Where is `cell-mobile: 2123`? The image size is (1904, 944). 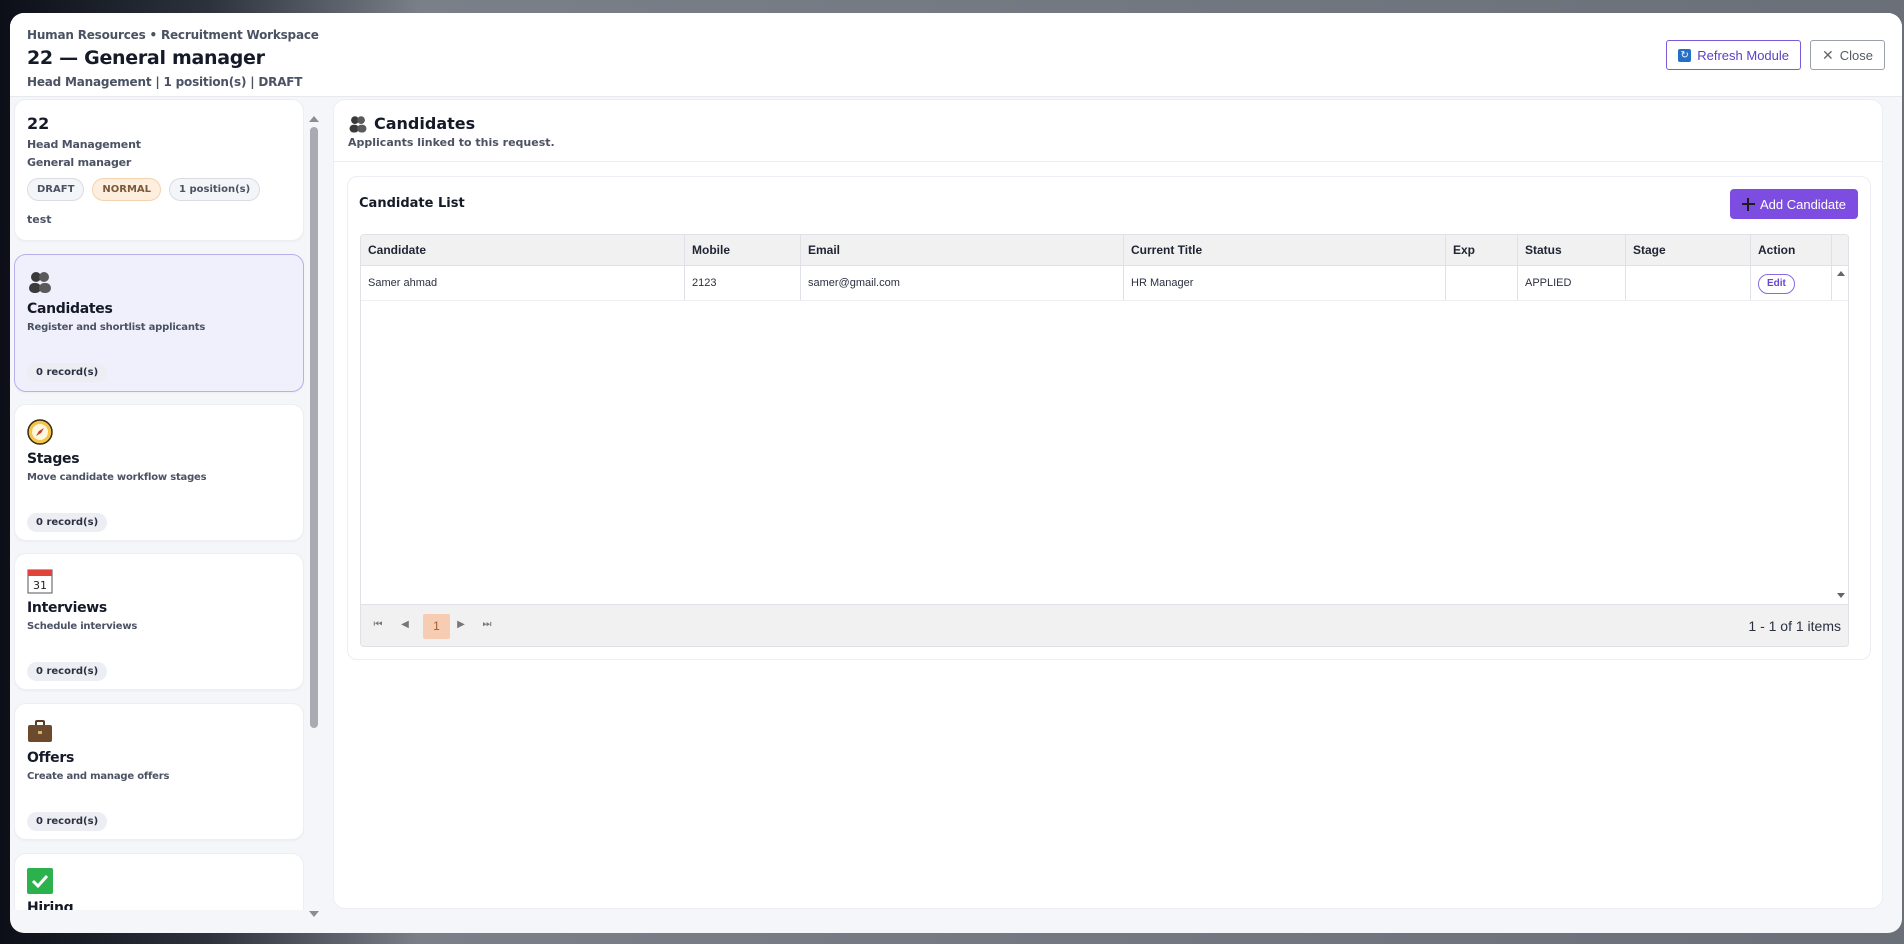 cell-mobile: 2123 is located at coordinates (743, 283).